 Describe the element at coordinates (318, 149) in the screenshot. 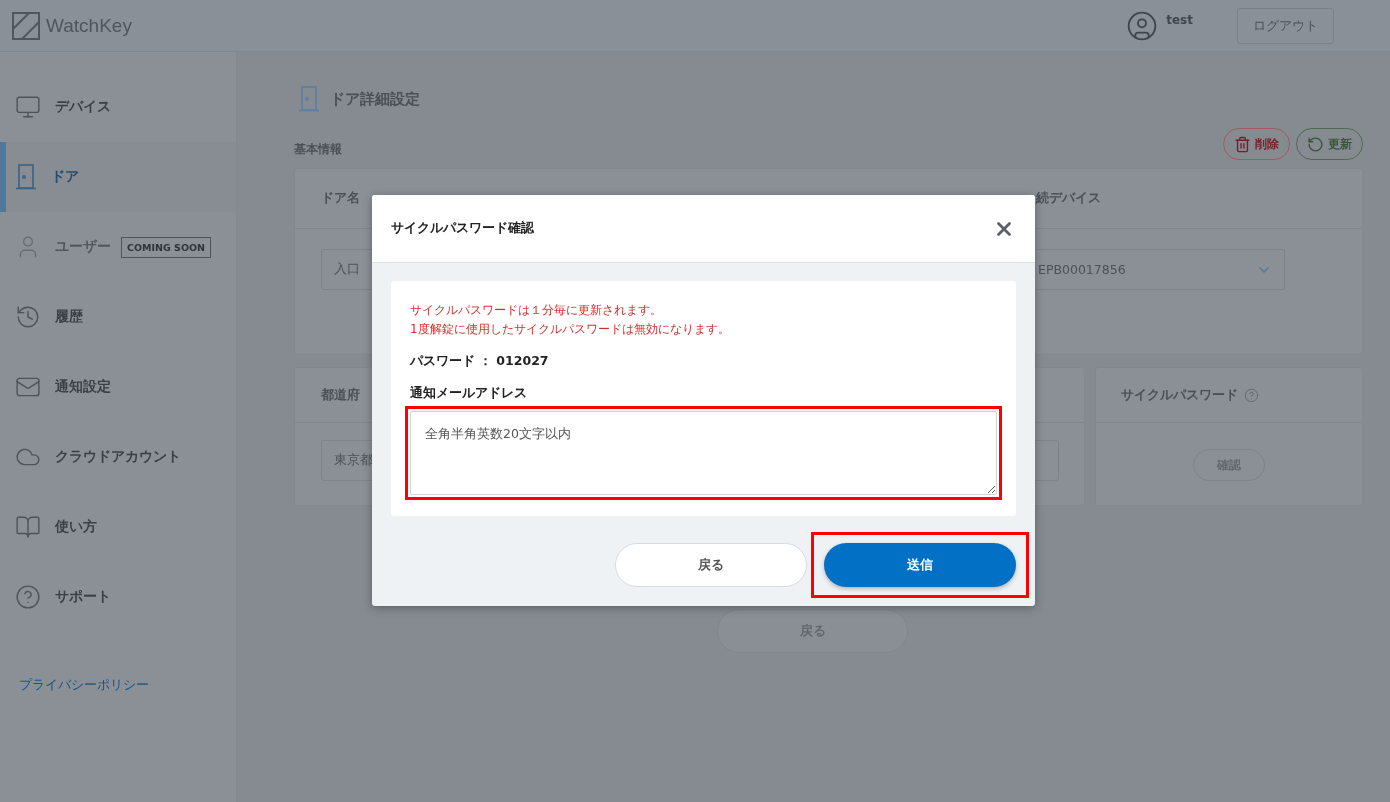

I see `section-title: 基本情報` at that location.